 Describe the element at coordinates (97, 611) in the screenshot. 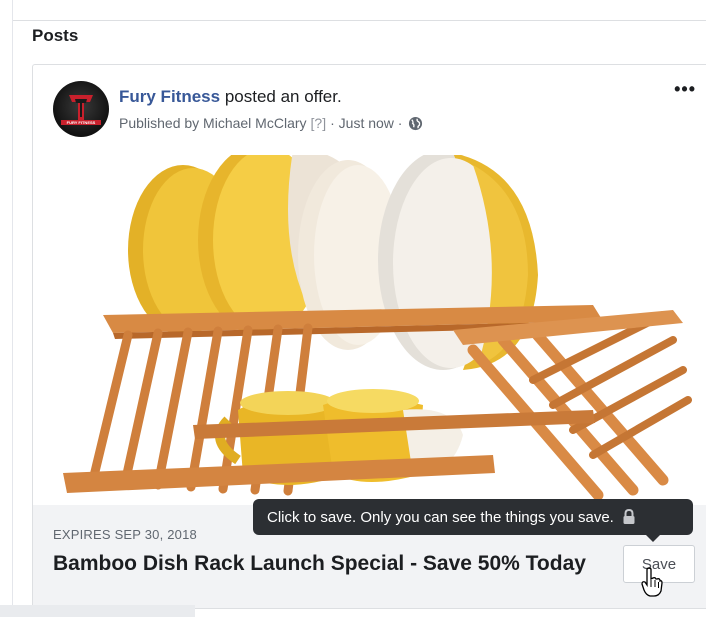

I see `bottom-edge` at that location.